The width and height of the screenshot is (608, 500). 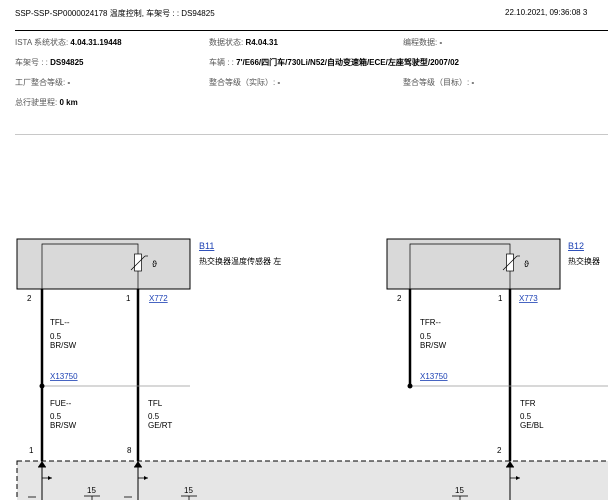 I want to click on wire-tfr-color: GE/BL, so click(x=532, y=425).